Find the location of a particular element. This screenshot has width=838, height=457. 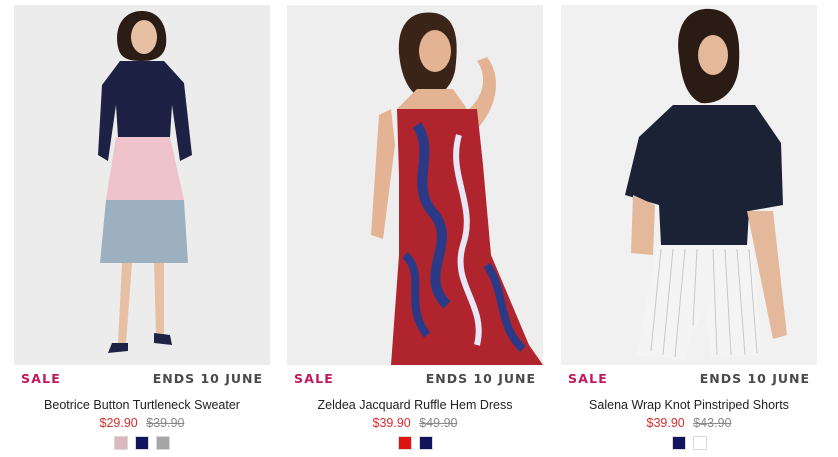

original-price: $43.90 is located at coordinates (712, 423).